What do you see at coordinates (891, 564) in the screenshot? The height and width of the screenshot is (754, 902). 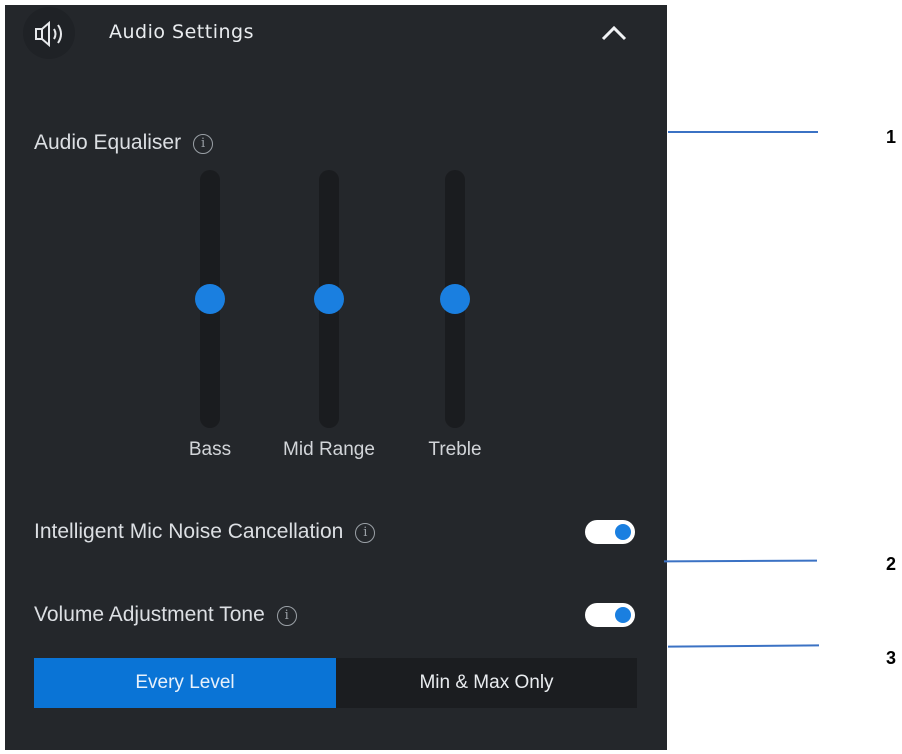 I see `callout-number-2: 2` at bounding box center [891, 564].